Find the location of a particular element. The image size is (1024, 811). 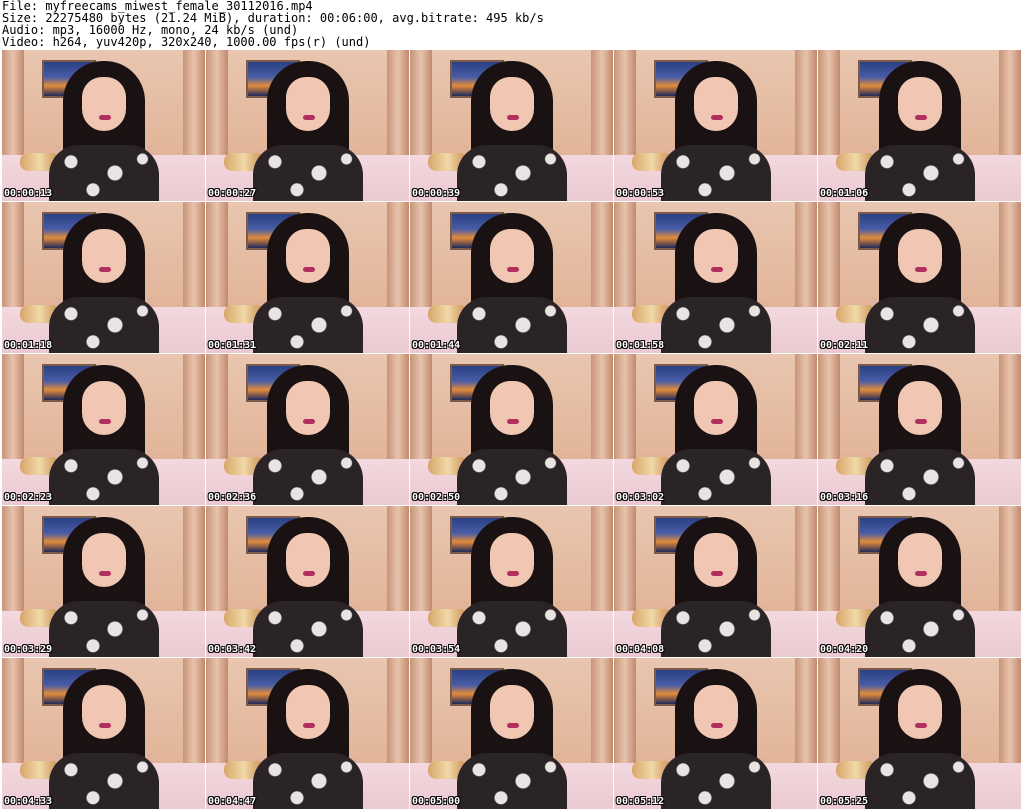

video-thumbnail-22: 00:04:47 is located at coordinates (307, 733).